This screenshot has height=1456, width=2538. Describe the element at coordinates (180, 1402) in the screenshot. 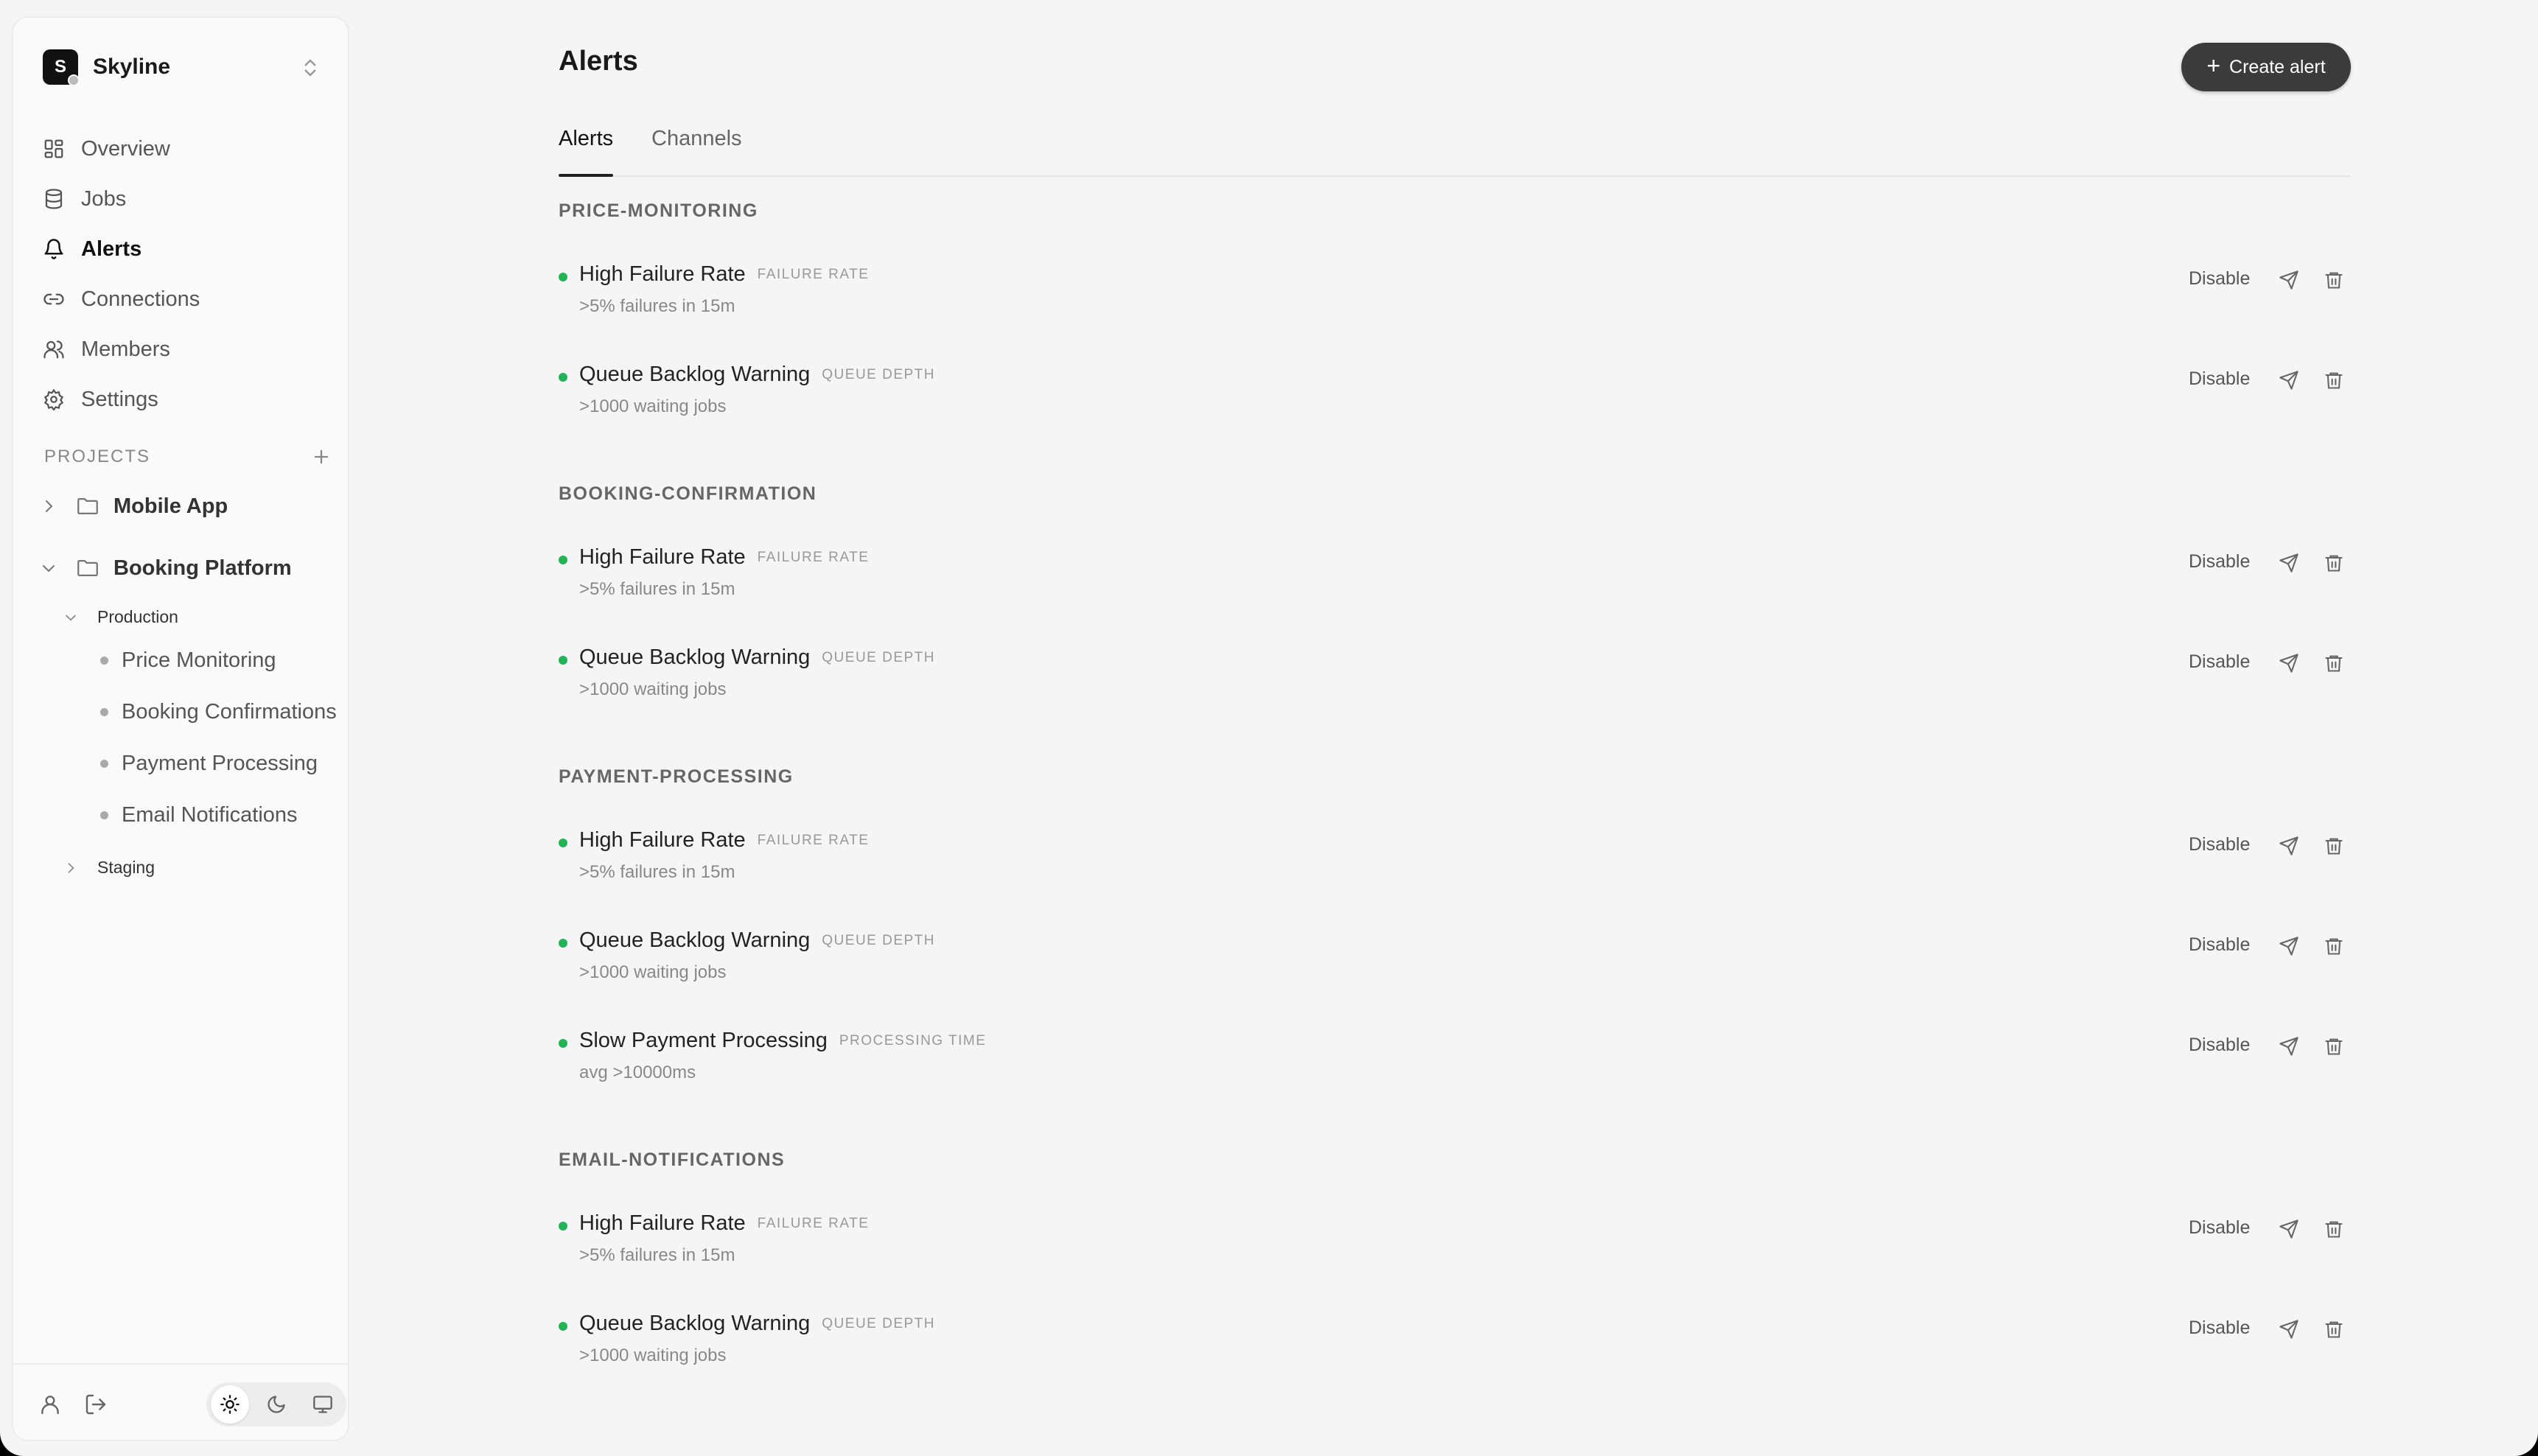

I see `sidebar-footer` at that location.